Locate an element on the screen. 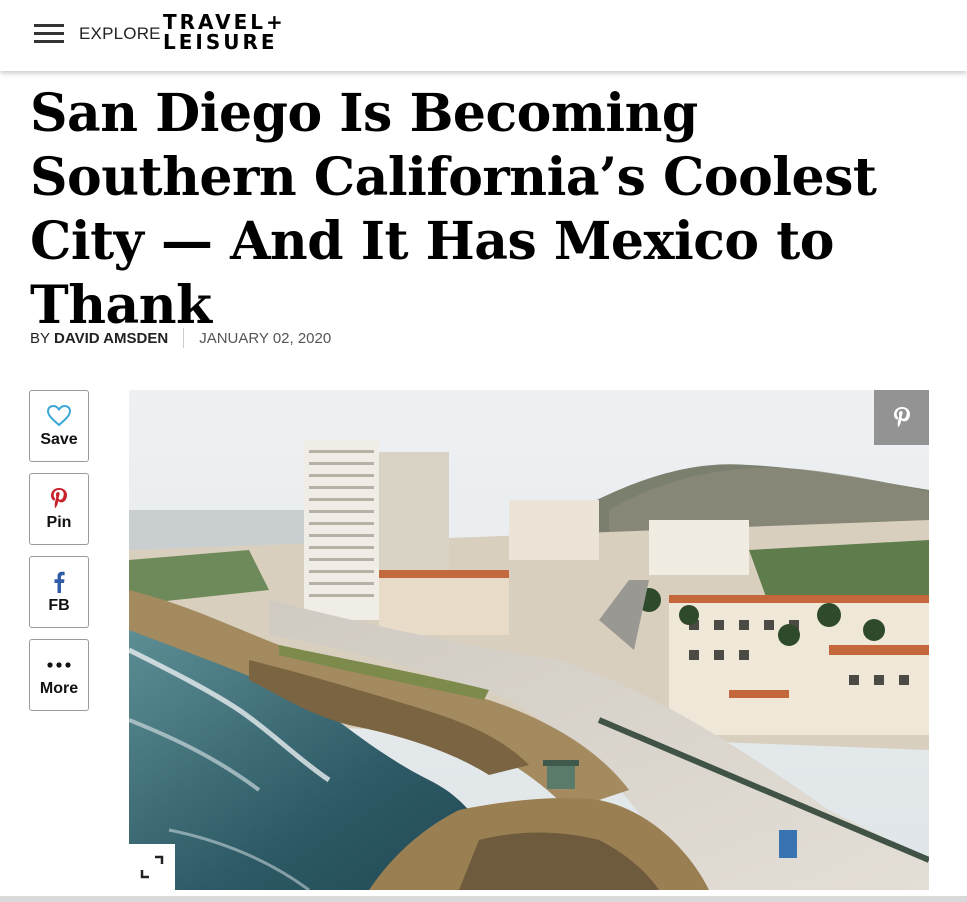 The width and height of the screenshot is (967, 902). publish-date: JANUARY 02, 2020 is located at coordinates (265, 338).